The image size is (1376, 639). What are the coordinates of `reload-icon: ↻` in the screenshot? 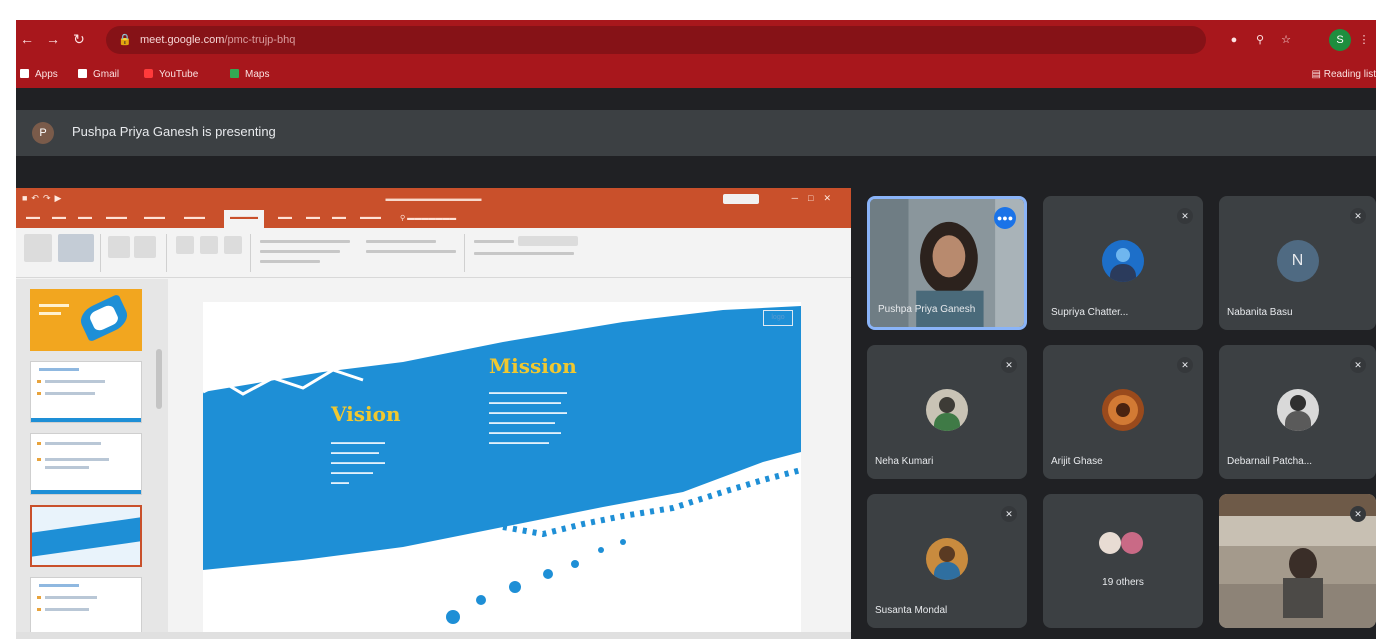 It's located at (79, 39).